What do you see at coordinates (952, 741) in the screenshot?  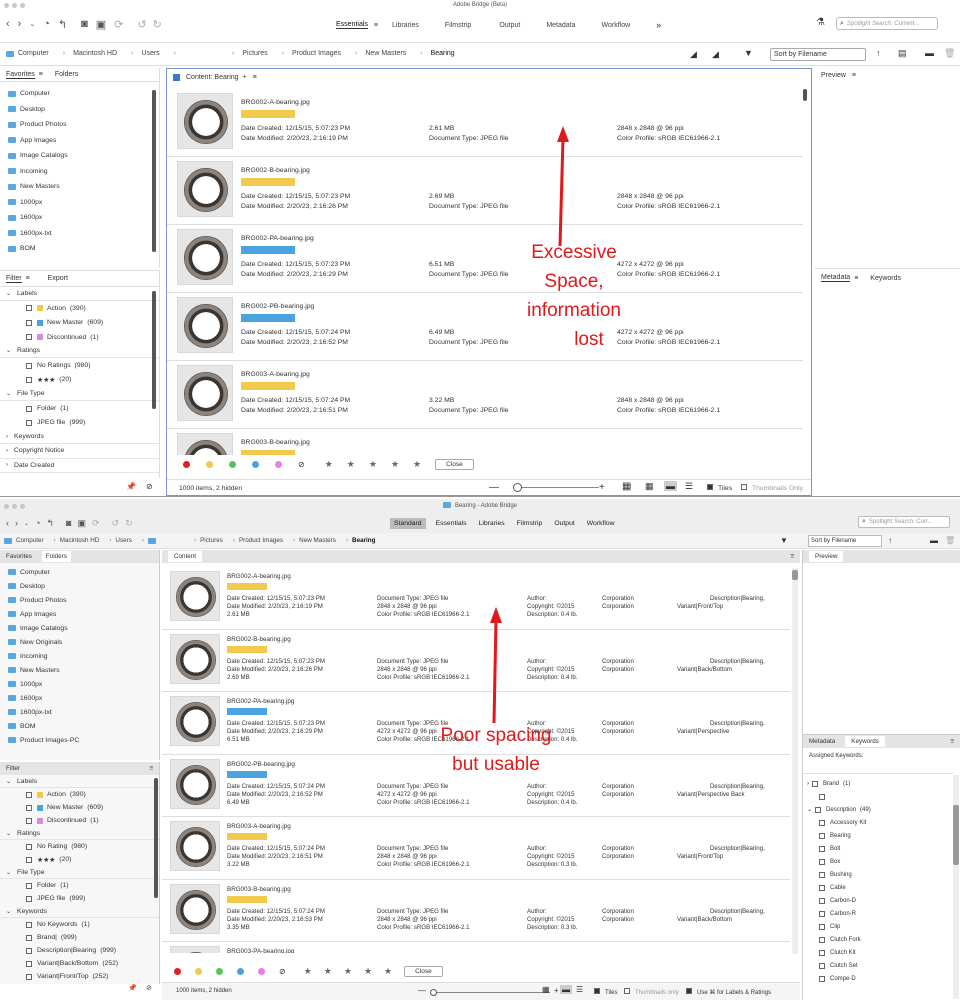 I see `panel-menu-icon: ≡` at bounding box center [952, 741].